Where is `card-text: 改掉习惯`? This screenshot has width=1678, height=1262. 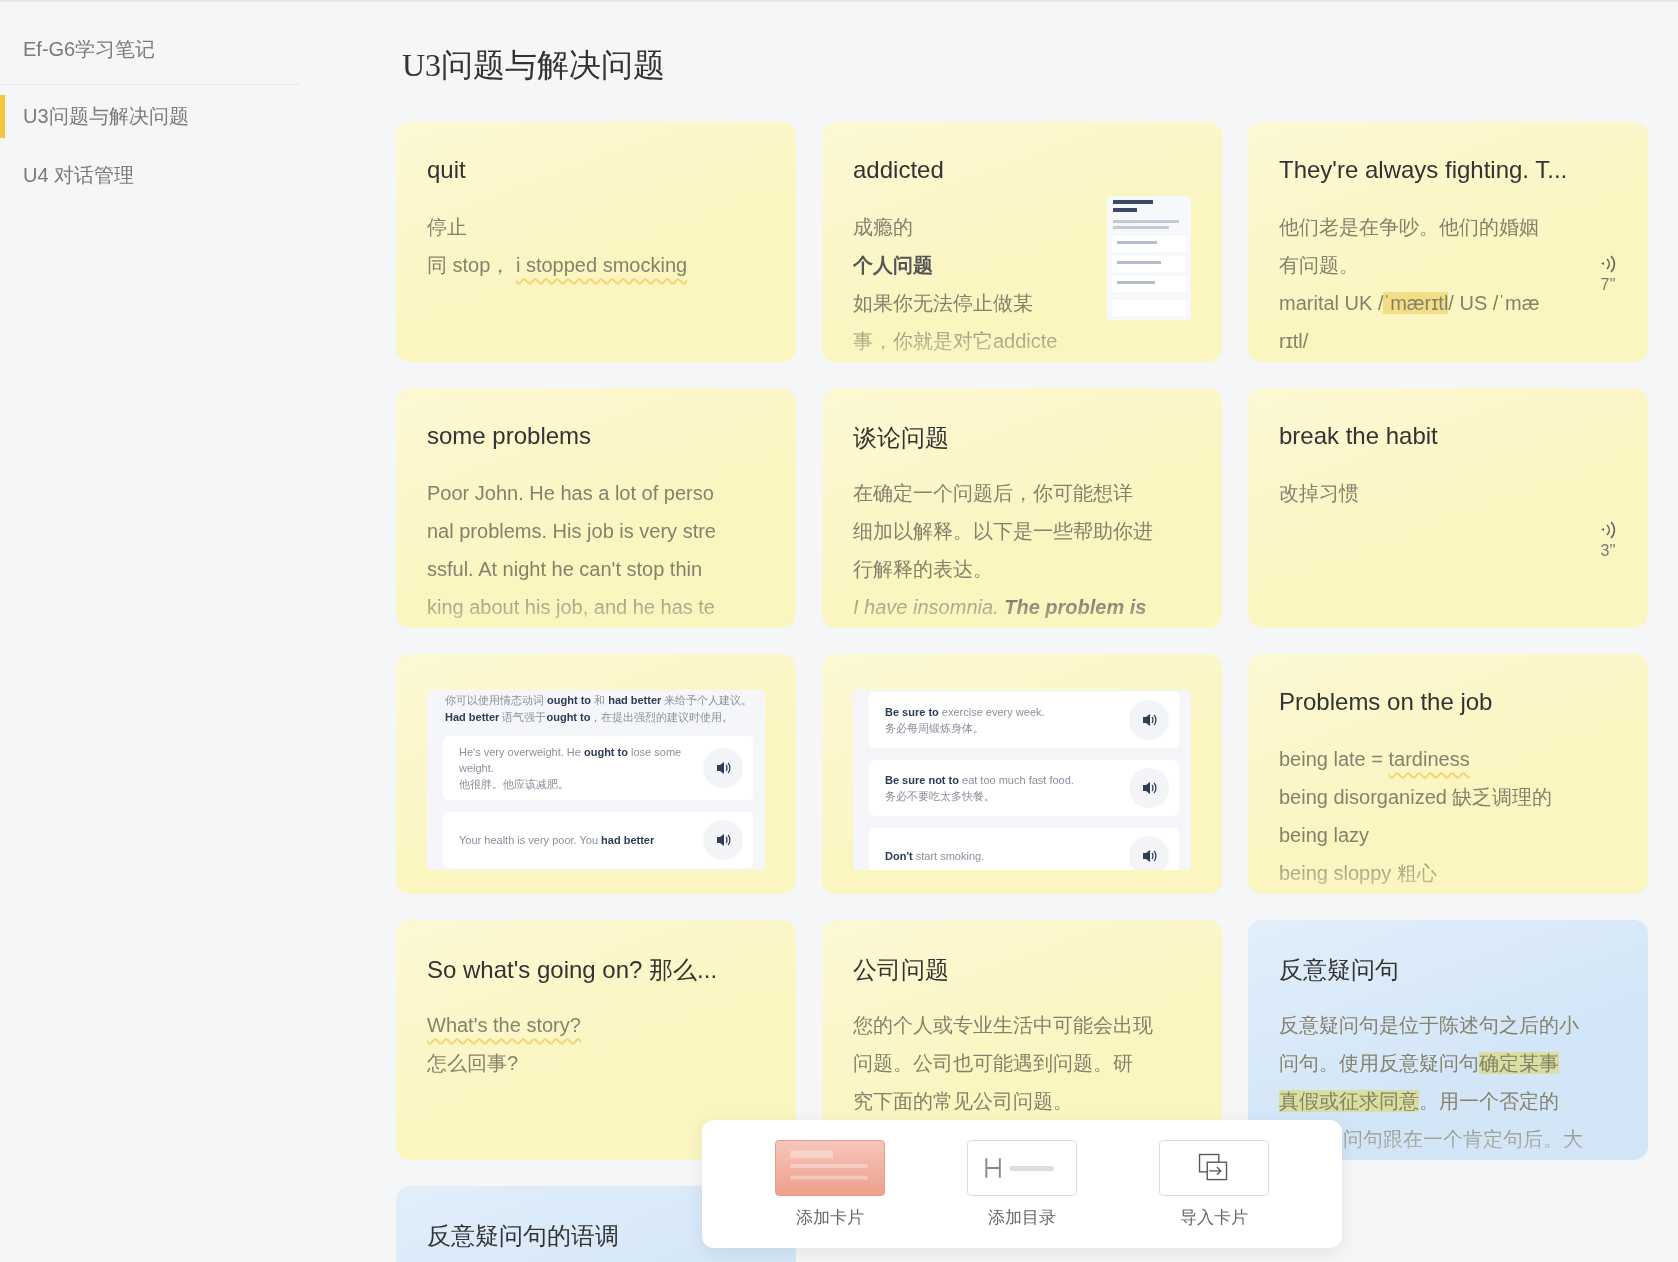 card-text: 改掉习惯 is located at coordinates (1319, 493).